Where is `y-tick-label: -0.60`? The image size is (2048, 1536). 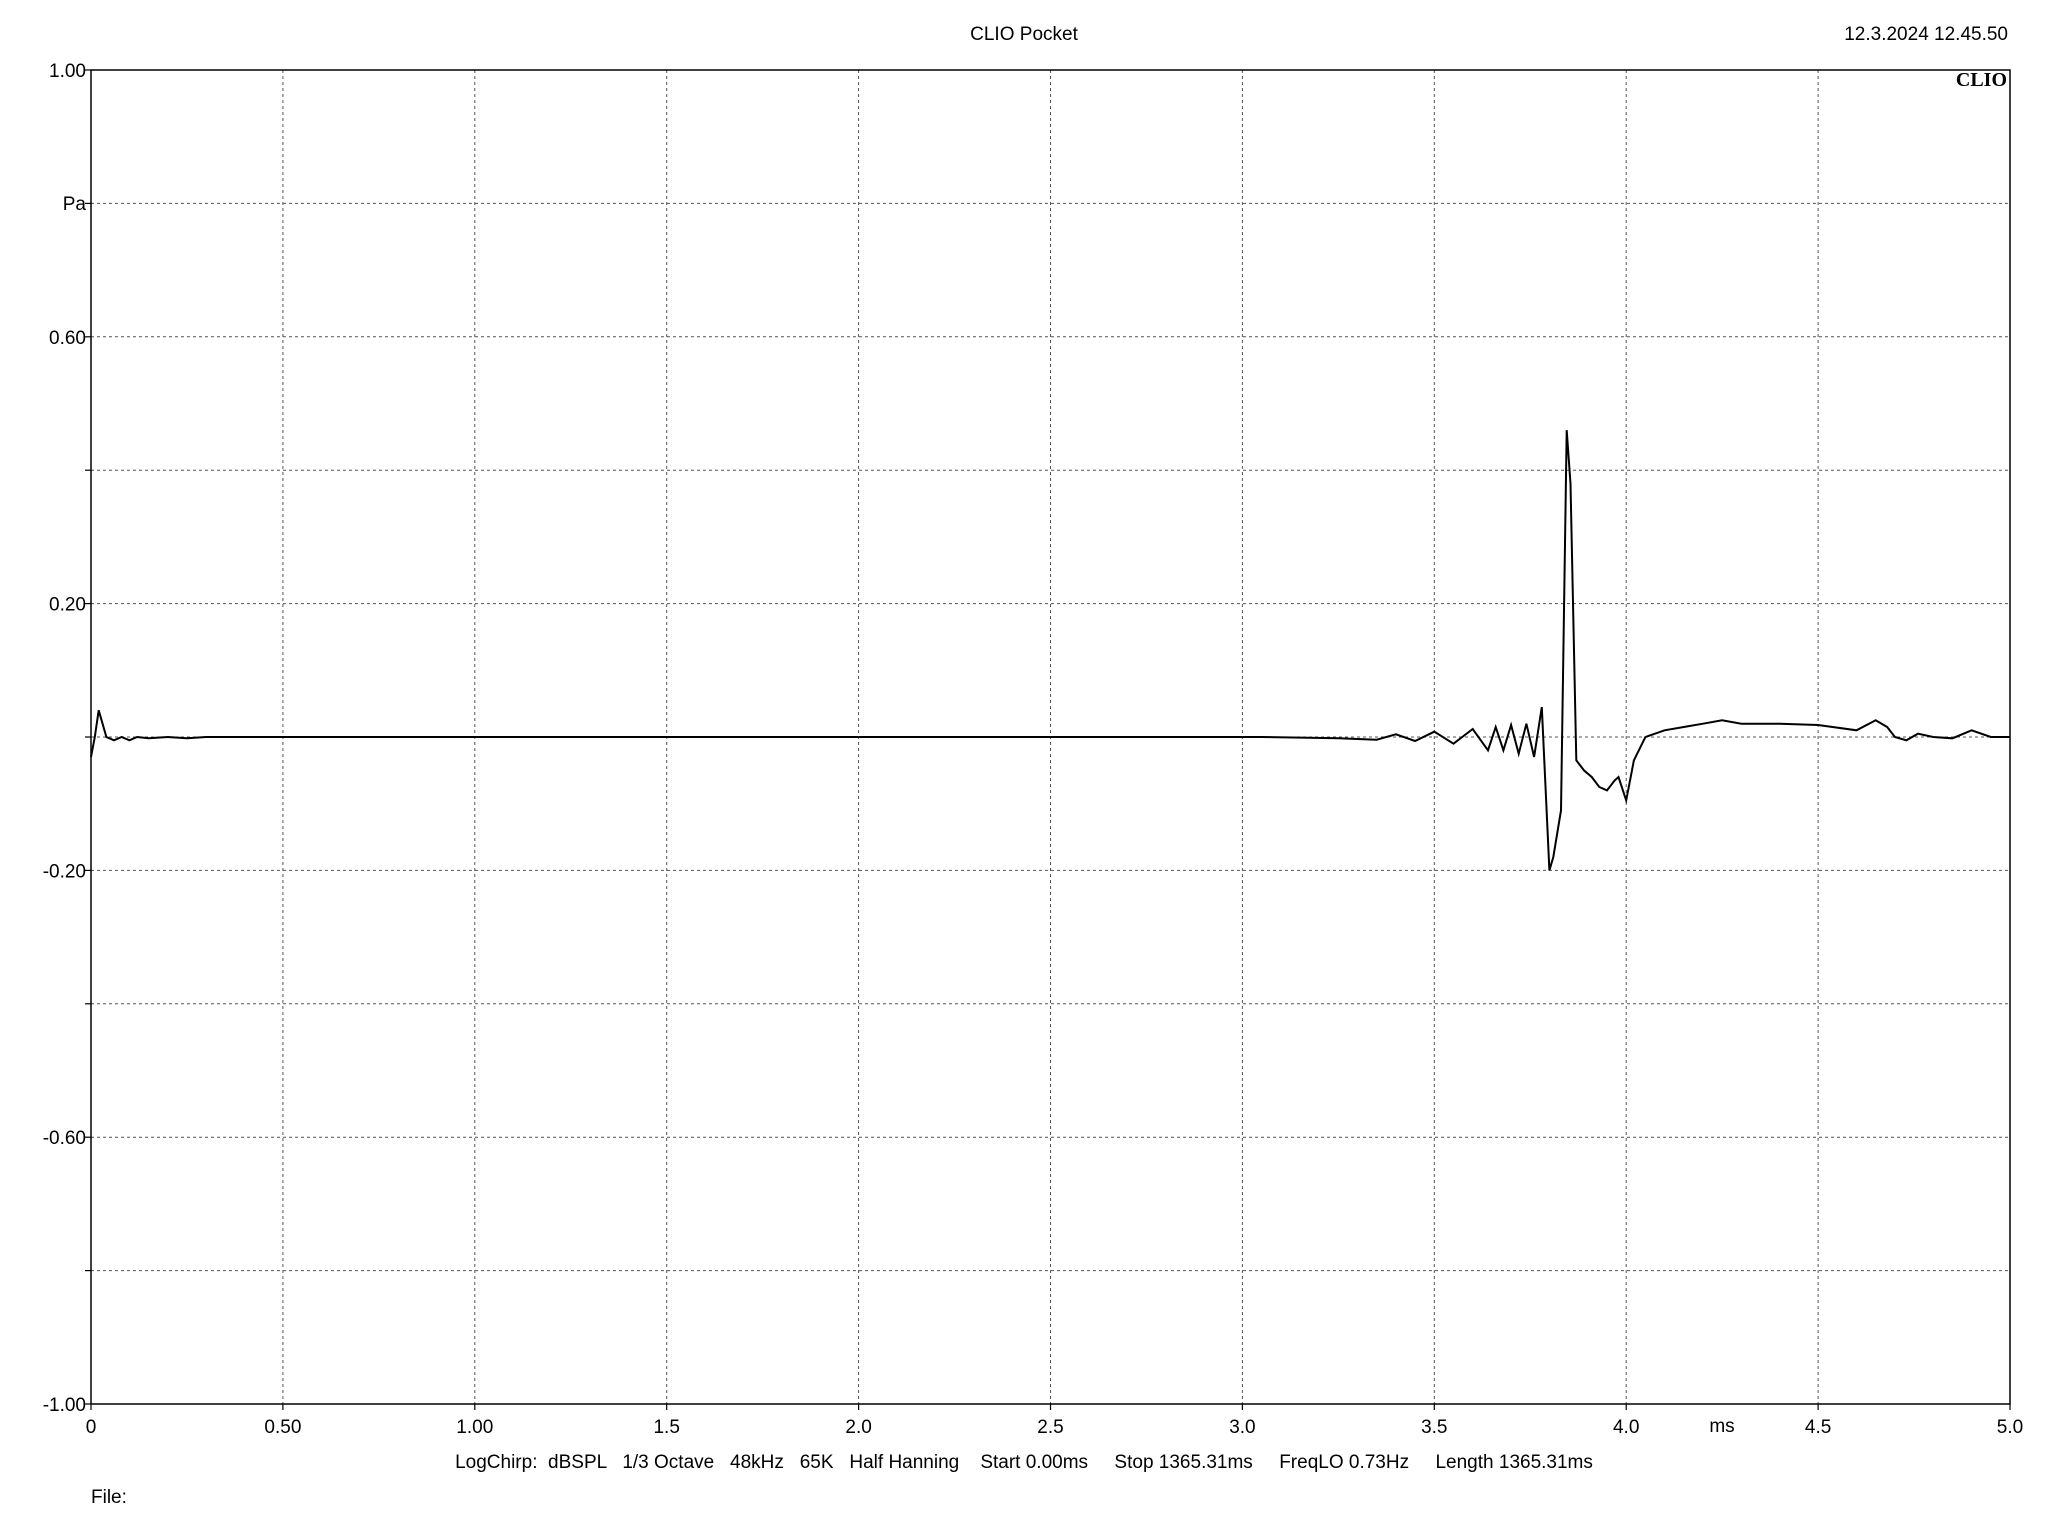
y-tick-label: -0.60 is located at coordinates (64, 1138).